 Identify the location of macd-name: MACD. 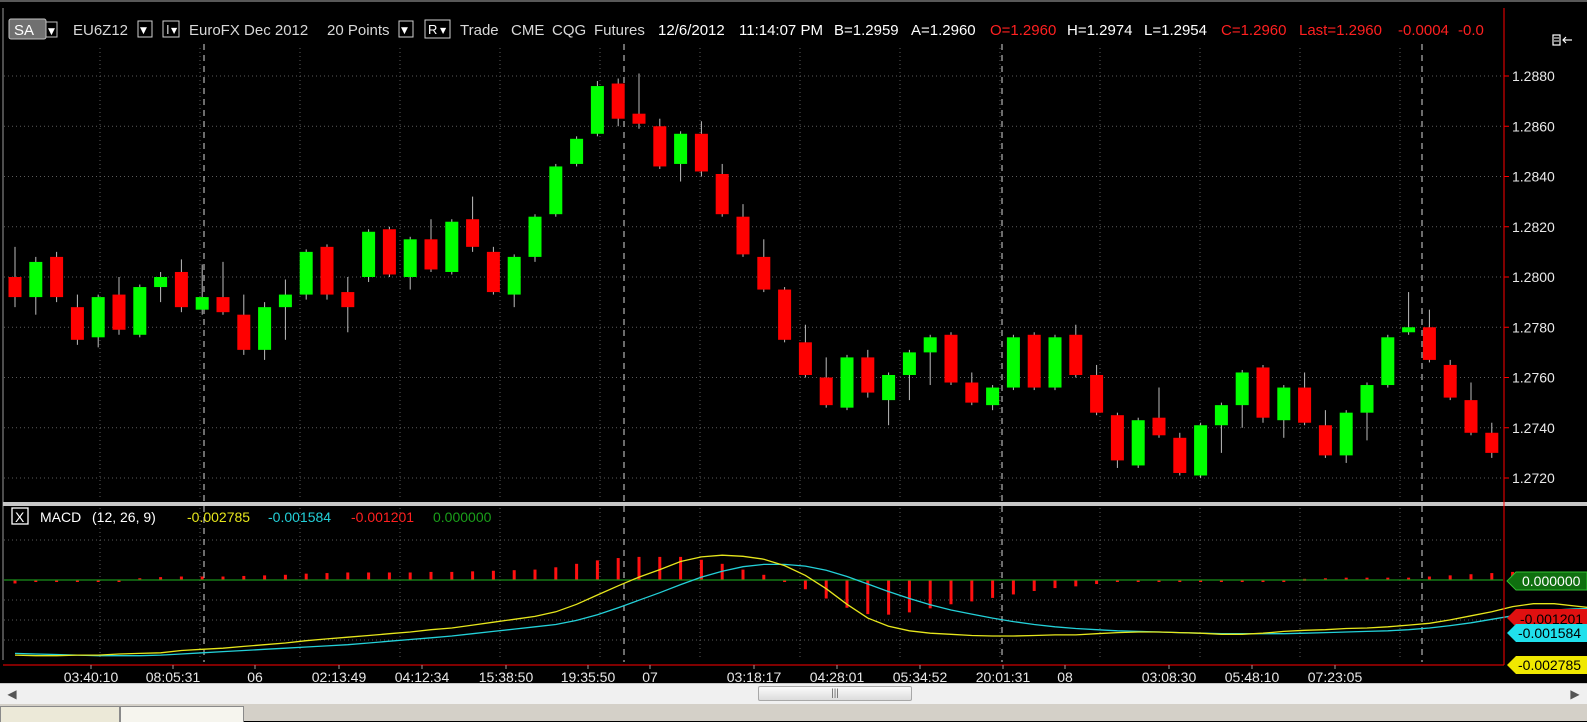
(60, 517).